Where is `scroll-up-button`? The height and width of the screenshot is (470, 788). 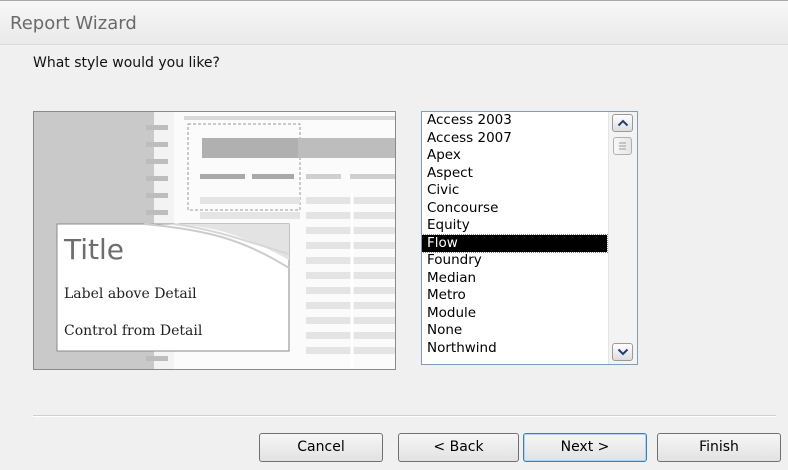 scroll-up-button is located at coordinates (622, 123).